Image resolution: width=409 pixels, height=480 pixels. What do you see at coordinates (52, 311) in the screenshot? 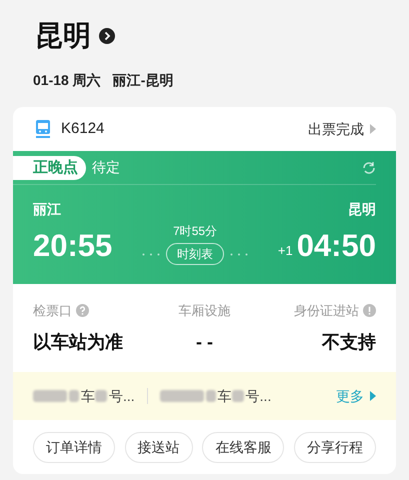
I see `info-label: 检票口` at bounding box center [52, 311].